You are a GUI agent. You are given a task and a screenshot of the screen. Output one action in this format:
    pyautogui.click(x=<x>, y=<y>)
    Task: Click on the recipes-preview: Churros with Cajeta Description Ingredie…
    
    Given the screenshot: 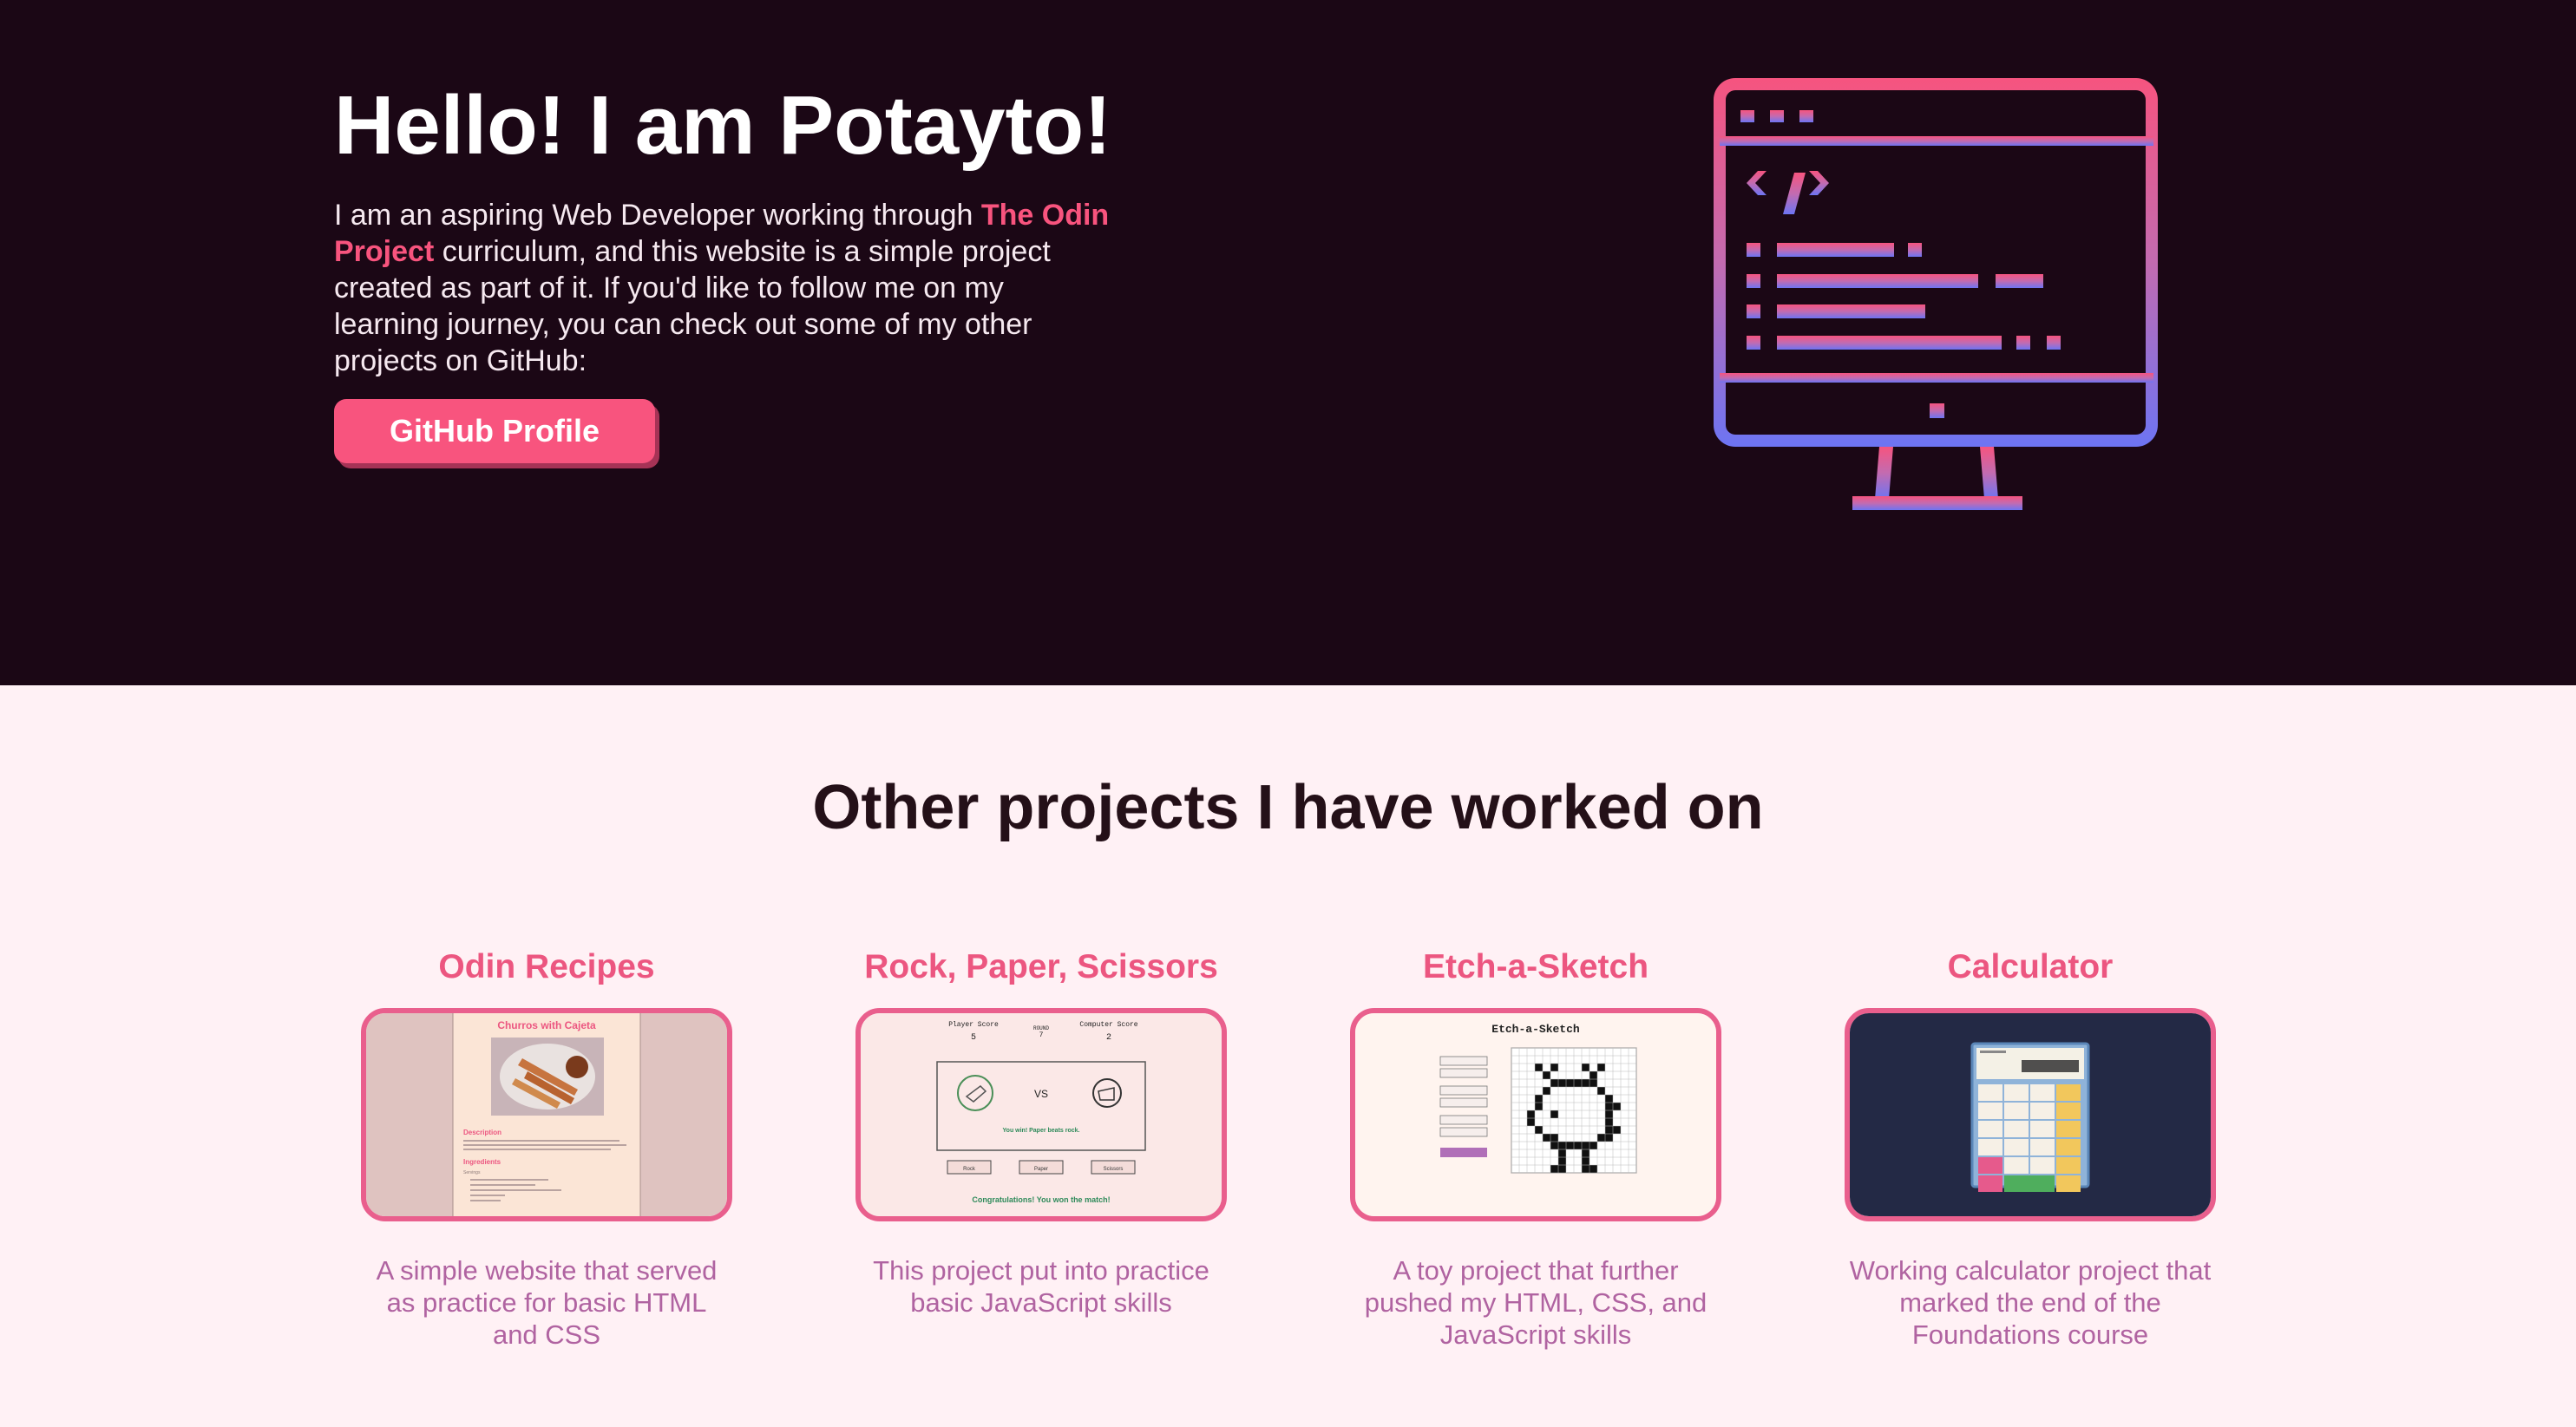 What is the action you would take?
    pyautogui.click(x=546, y=1114)
    